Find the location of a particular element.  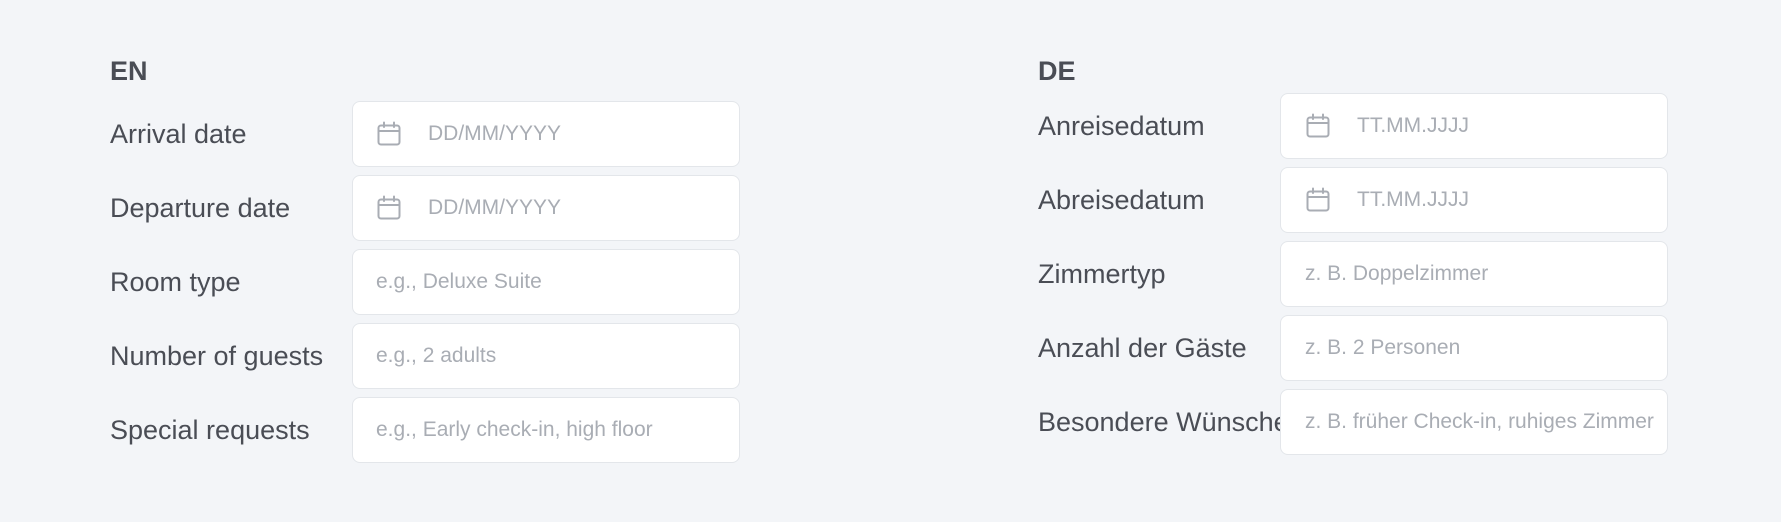

special-requests-input is located at coordinates (557, 430).